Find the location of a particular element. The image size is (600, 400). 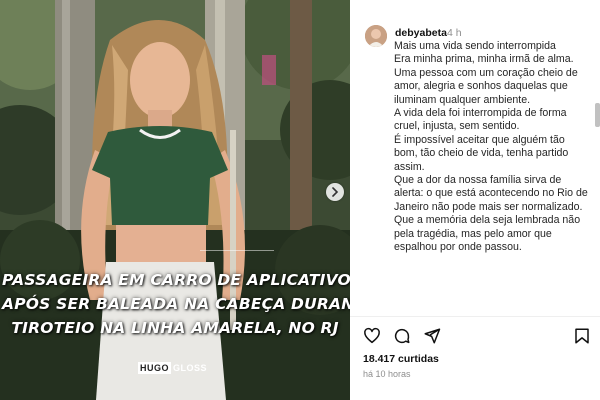

headline-line: PASSAGEIRA EM CARRO DE APLICATIVO MORRE is located at coordinates (176, 280).